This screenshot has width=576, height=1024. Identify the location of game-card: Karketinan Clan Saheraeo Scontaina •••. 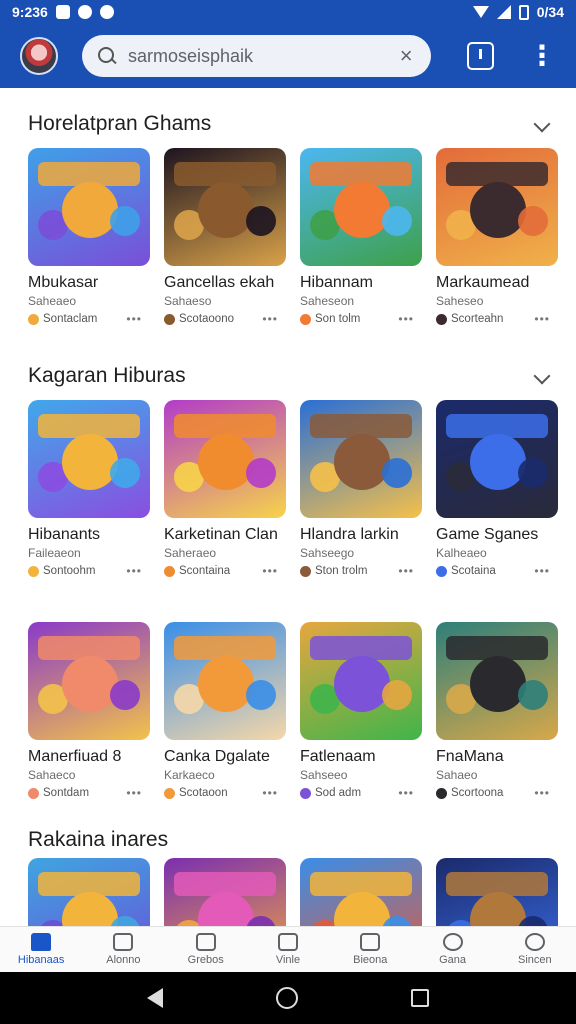
(225, 489).